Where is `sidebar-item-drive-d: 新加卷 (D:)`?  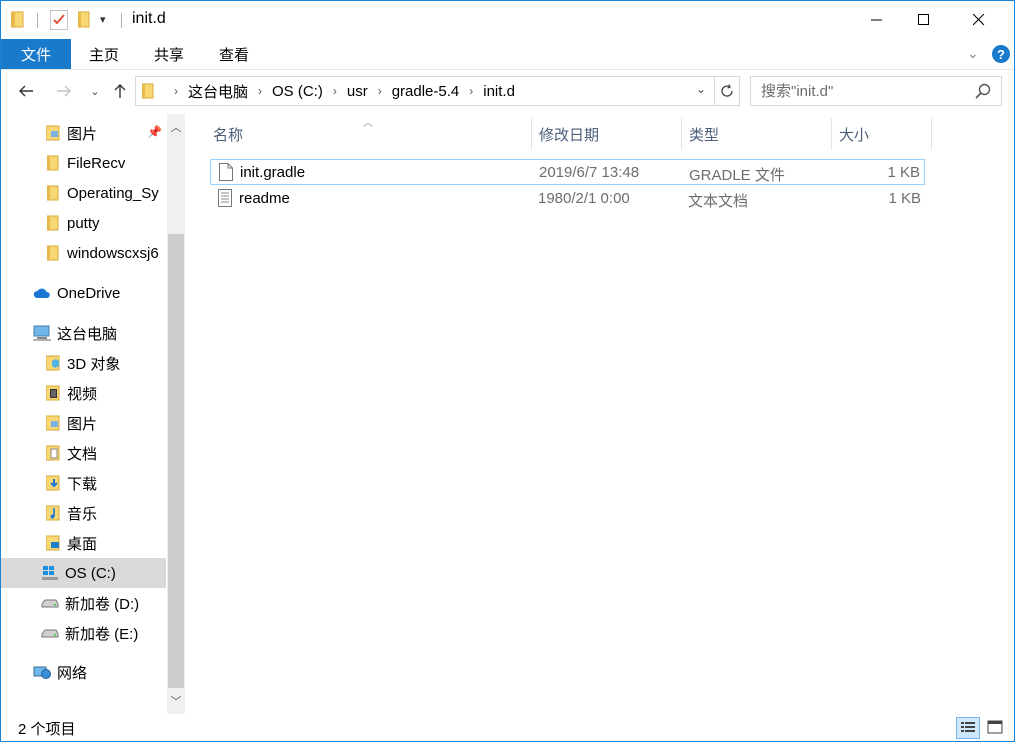 sidebar-item-drive-d: 新加卷 (D:) is located at coordinates (83, 603).